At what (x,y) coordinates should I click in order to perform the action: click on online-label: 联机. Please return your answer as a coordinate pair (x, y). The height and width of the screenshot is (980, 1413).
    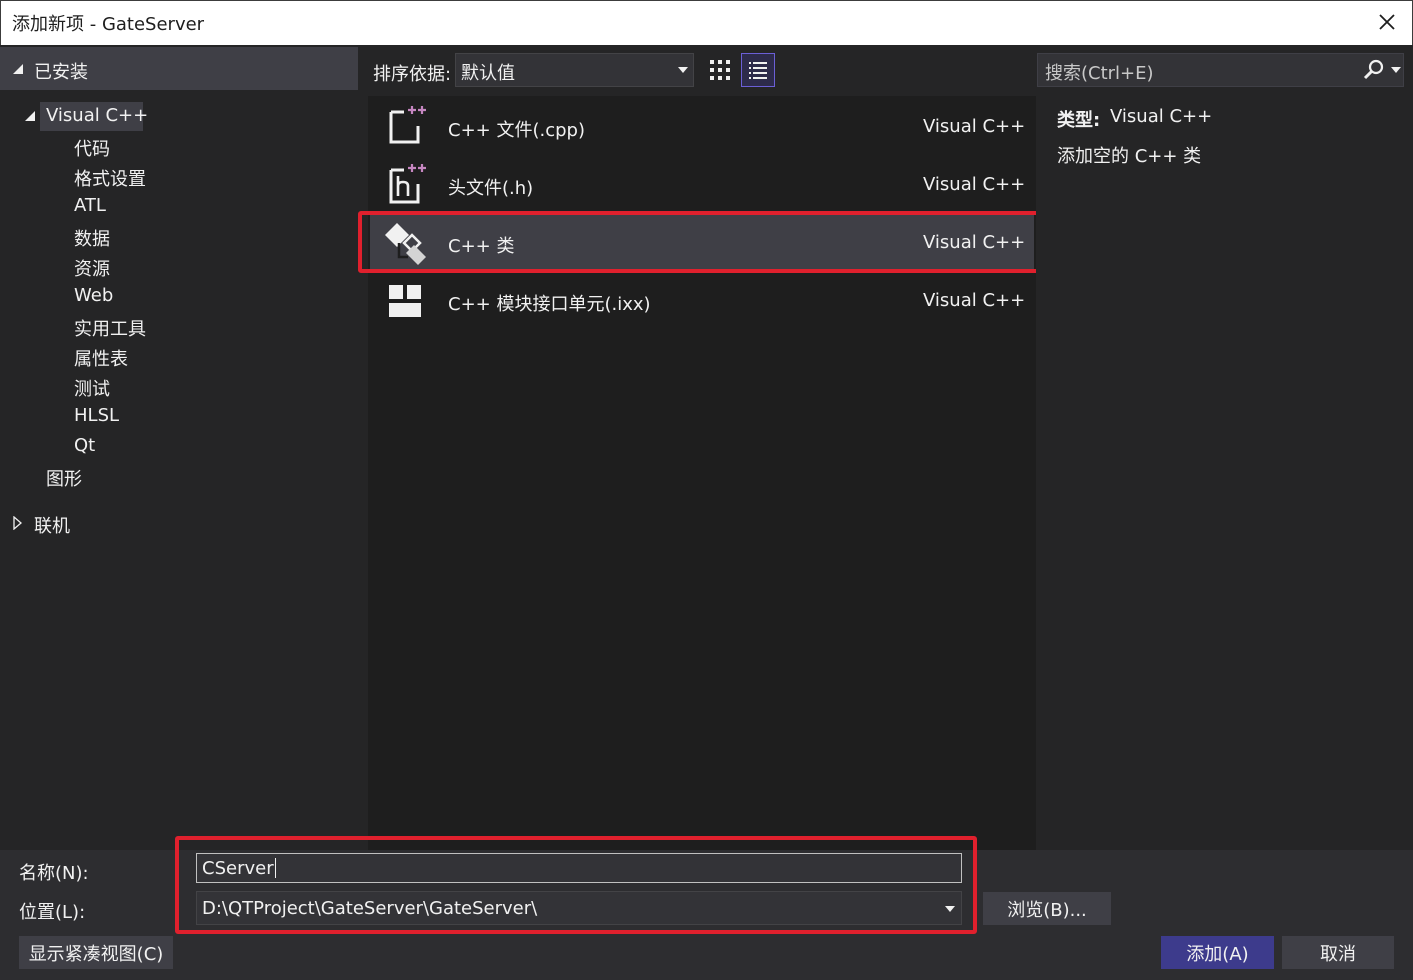
    Looking at the image, I should click on (52, 525).